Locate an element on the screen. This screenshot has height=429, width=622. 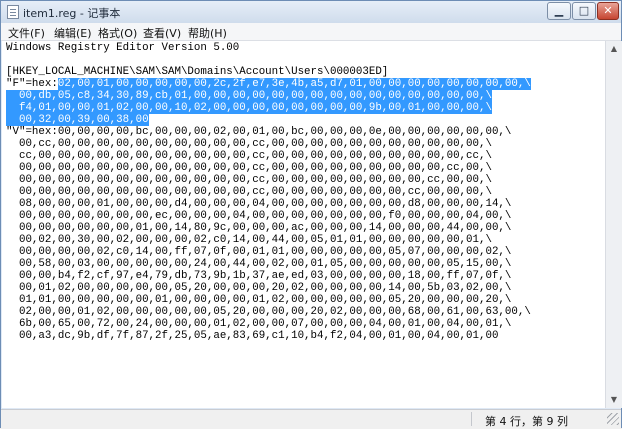
minimize-button: ▁ is located at coordinates (559, 11).